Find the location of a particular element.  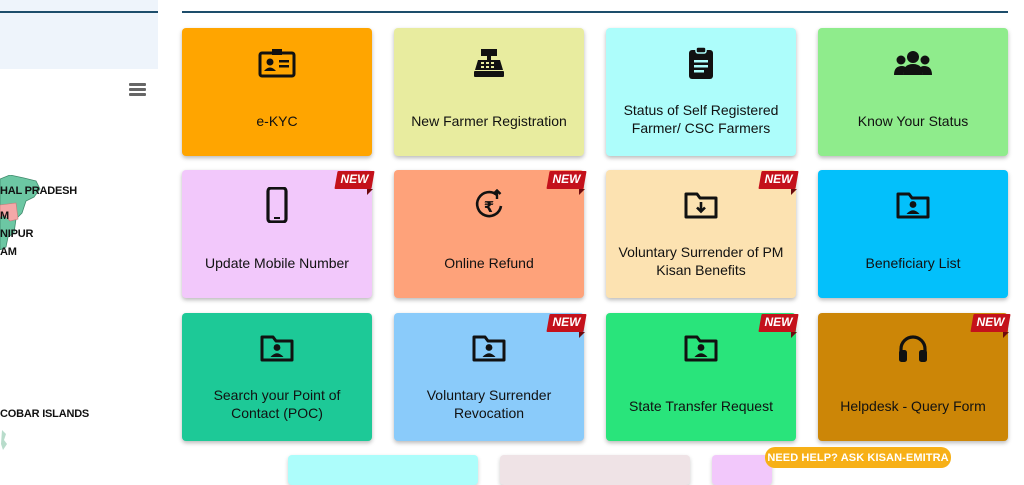

map-label-mizoram: AM is located at coordinates (8, 252).